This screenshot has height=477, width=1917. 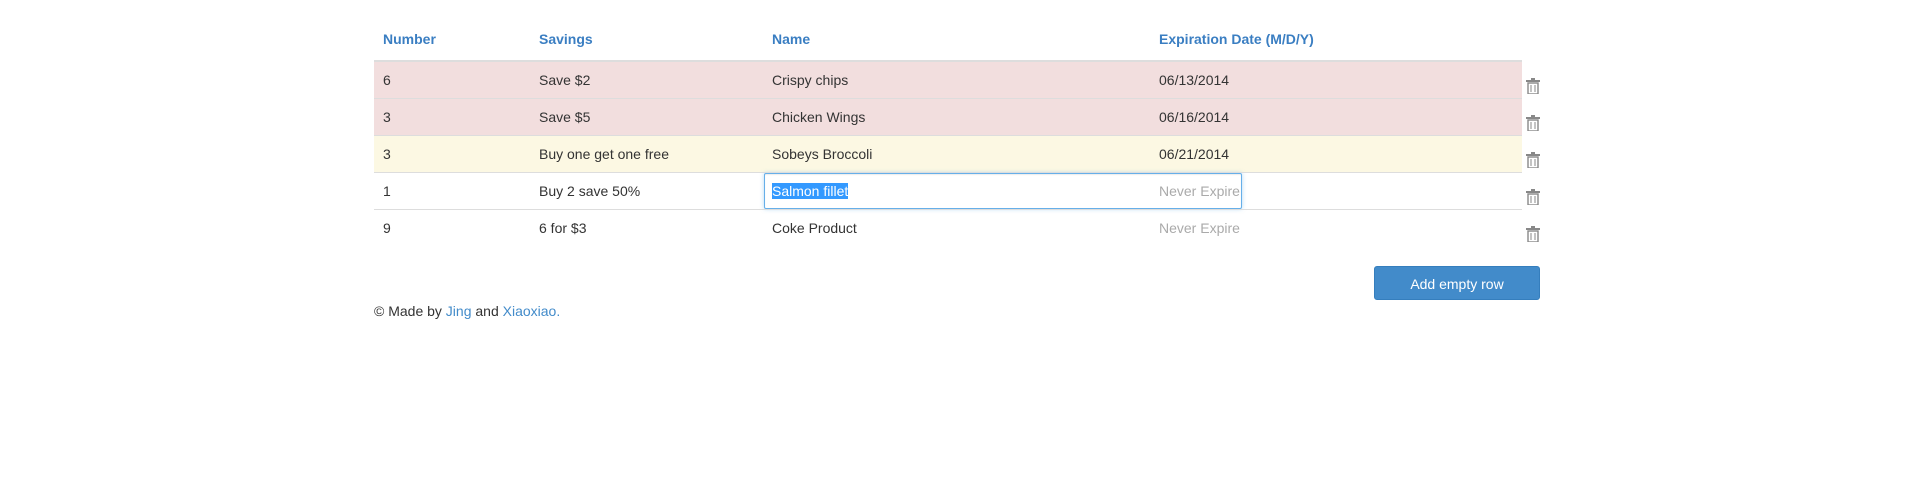 What do you see at coordinates (646, 191) in the screenshot?
I see `cell-savings: Buy 2 save 50%` at bounding box center [646, 191].